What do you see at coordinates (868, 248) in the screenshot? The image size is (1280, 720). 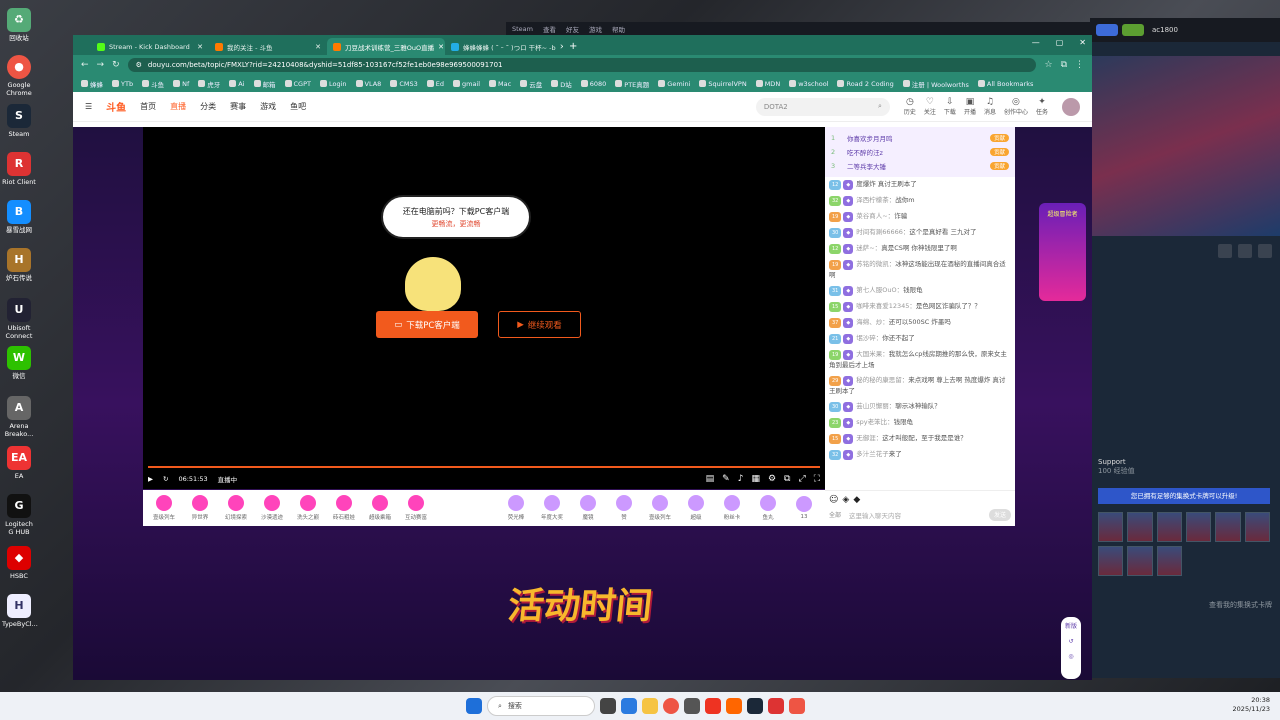 I see `chat-username: 迷萨~：` at bounding box center [868, 248].